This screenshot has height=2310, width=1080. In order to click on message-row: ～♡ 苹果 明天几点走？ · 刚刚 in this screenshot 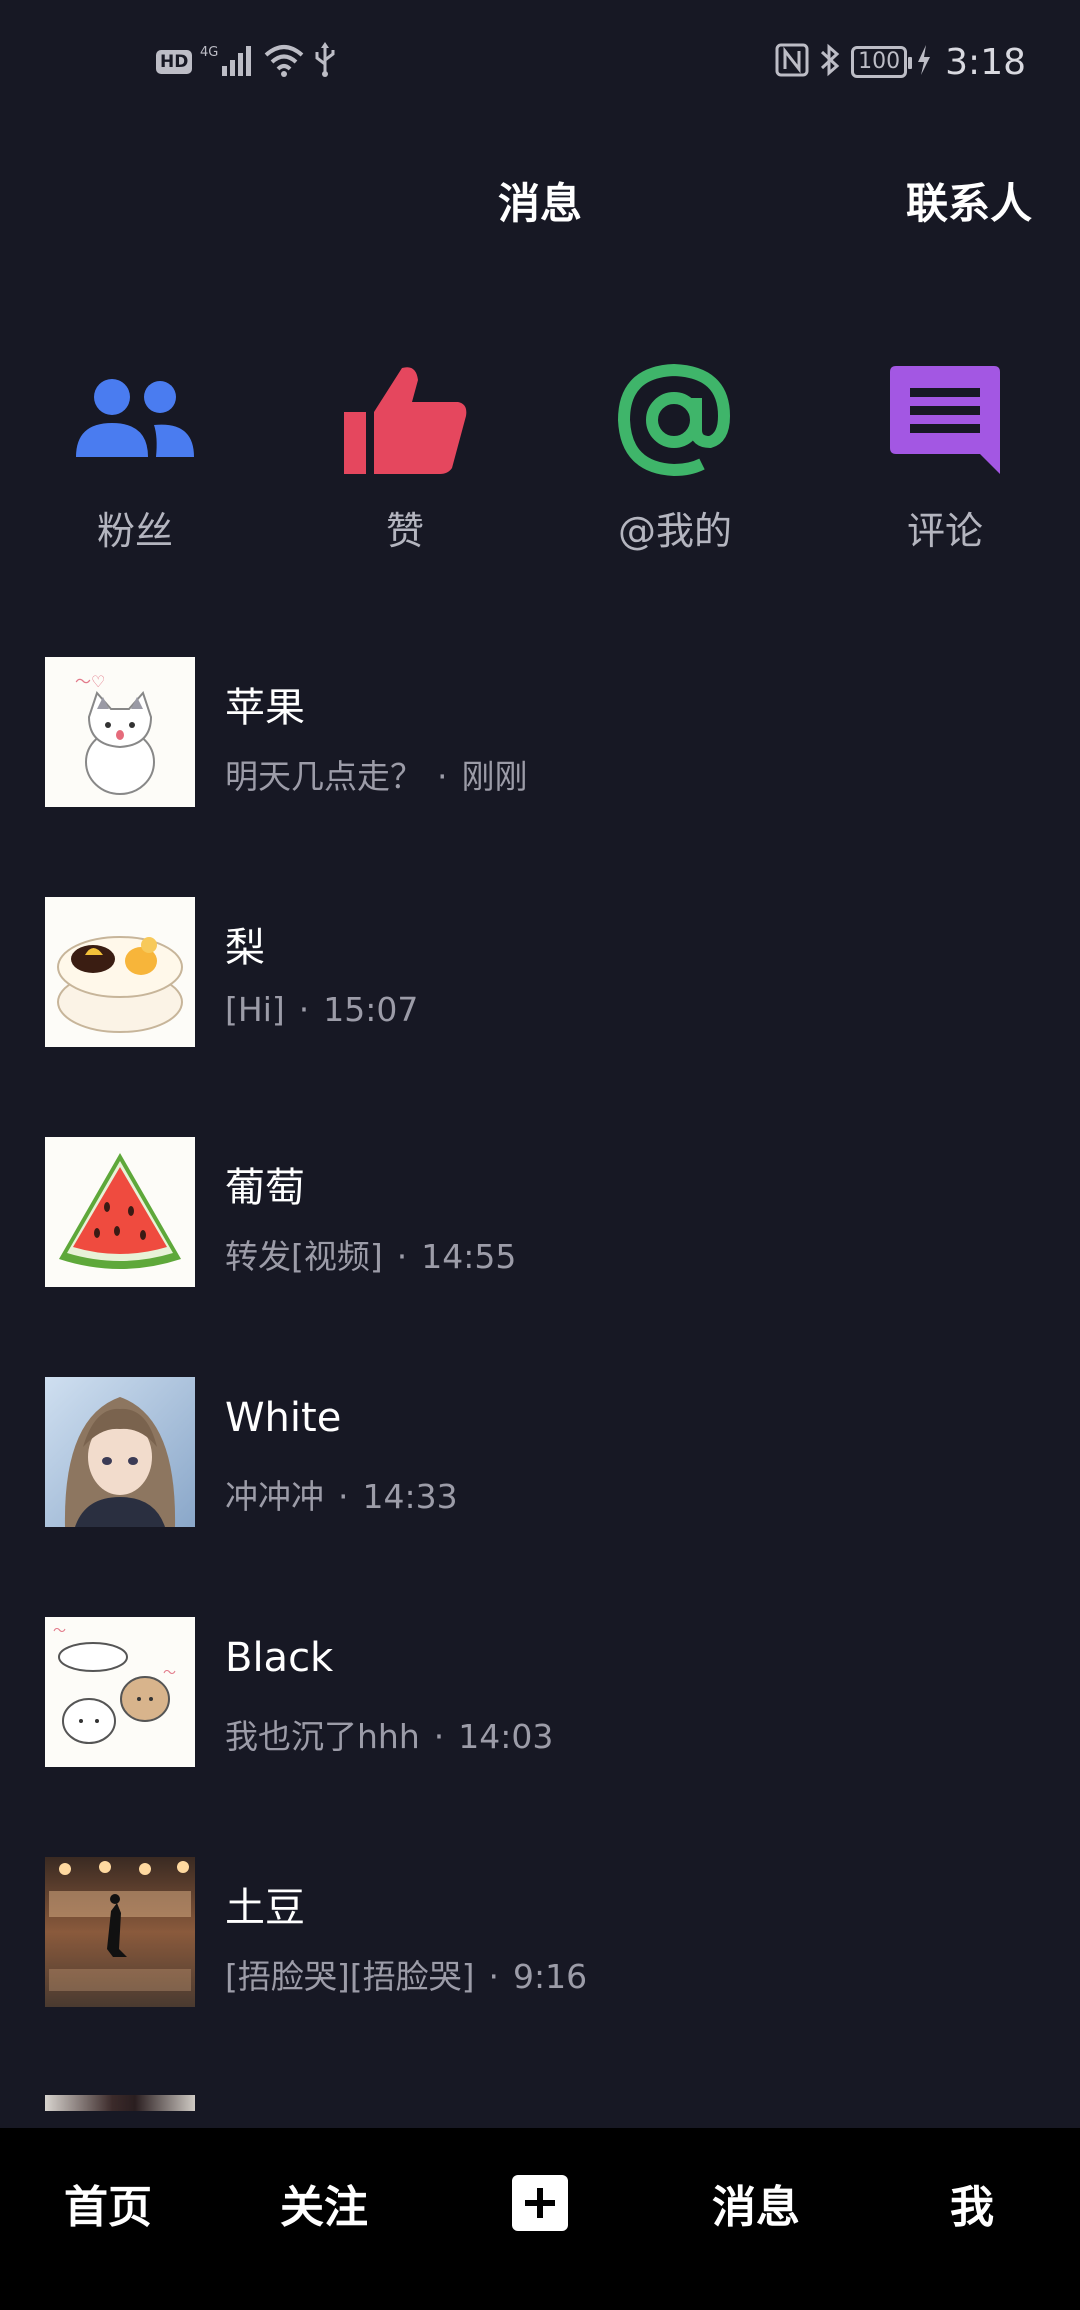, I will do `click(540, 775)`.